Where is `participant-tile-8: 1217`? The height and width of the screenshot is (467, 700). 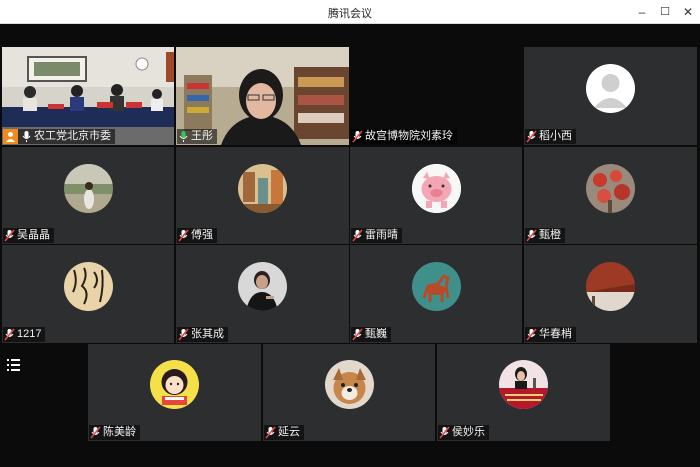 participant-tile-8: 1217 is located at coordinates (88, 294).